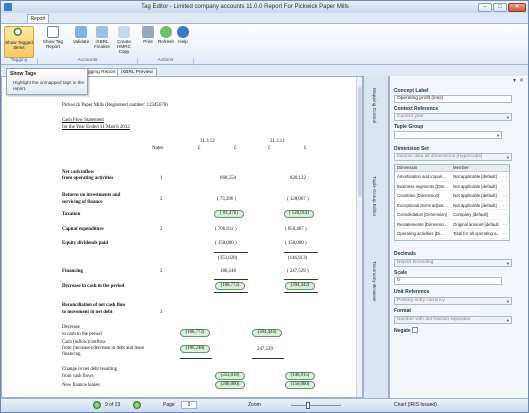  What do you see at coordinates (83, 229) in the screenshot?
I see `row-label: Capital expenditure` at bounding box center [83, 229].